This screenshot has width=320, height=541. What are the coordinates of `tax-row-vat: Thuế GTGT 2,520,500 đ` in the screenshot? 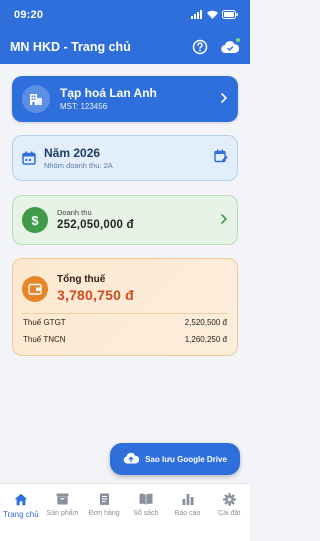 It's located at (125, 322).